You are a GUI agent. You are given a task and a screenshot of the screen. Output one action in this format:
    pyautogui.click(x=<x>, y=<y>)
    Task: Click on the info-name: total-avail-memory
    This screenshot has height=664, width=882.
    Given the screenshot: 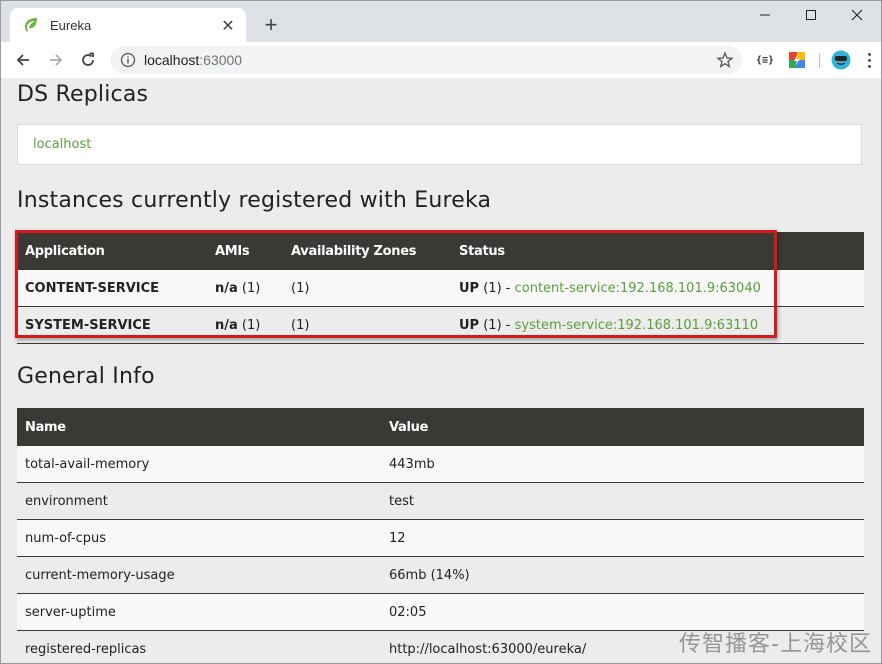 What is the action you would take?
    pyautogui.click(x=199, y=464)
    